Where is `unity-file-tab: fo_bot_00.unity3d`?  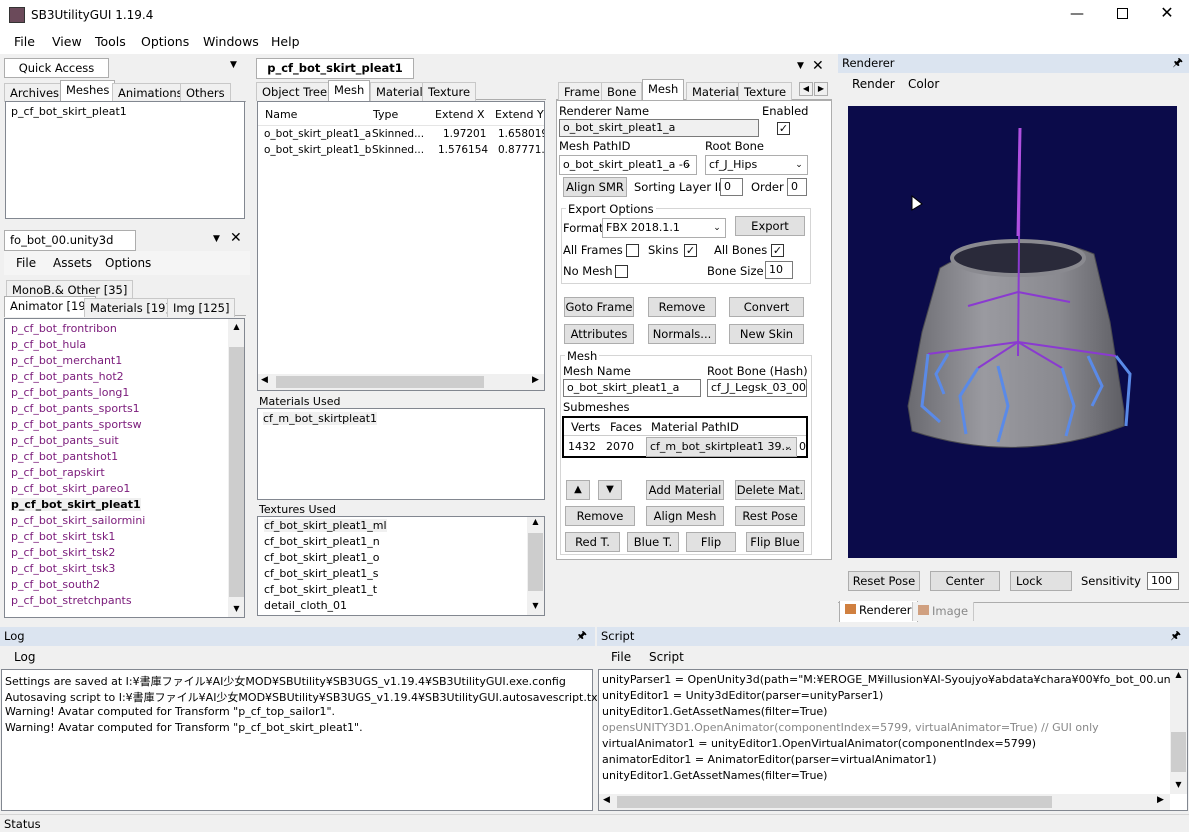 unity-file-tab: fo_bot_00.unity3d is located at coordinates (70, 240).